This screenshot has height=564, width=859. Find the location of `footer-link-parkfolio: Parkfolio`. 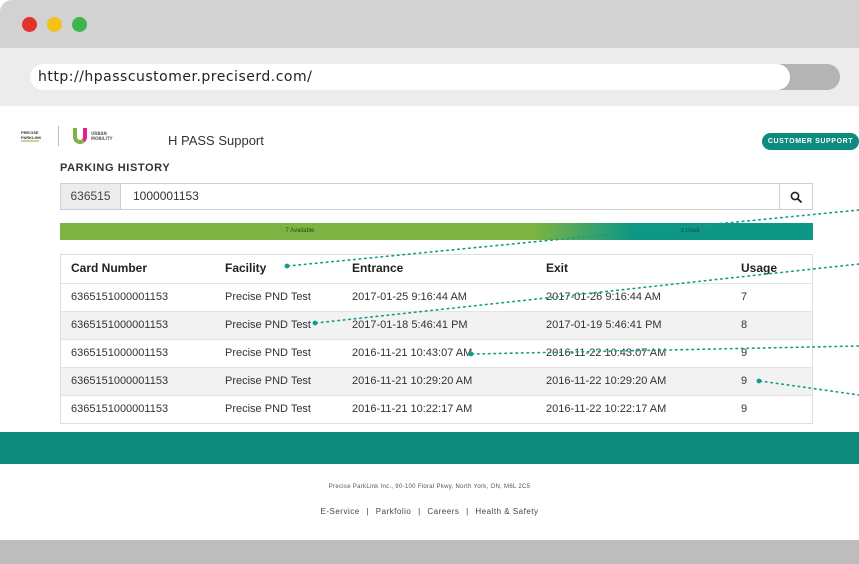

footer-link-parkfolio: Parkfolio is located at coordinates (394, 511).